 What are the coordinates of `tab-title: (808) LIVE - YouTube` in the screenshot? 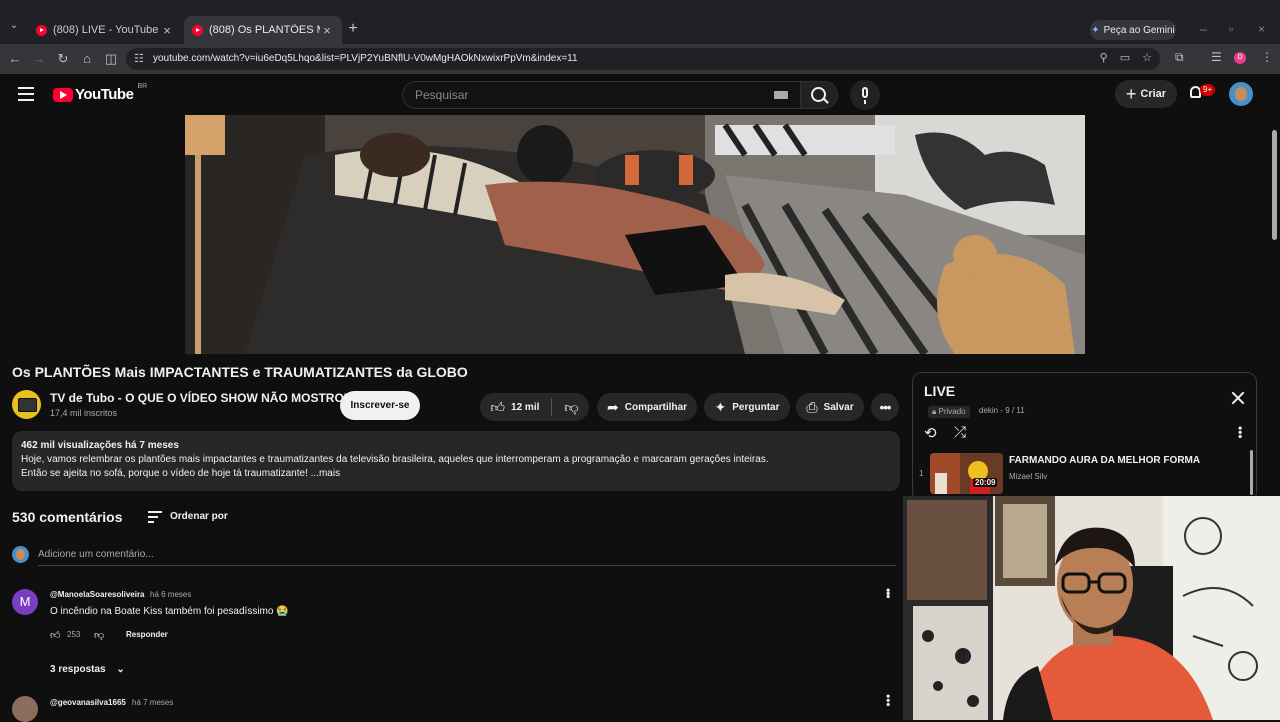 It's located at (106, 30).